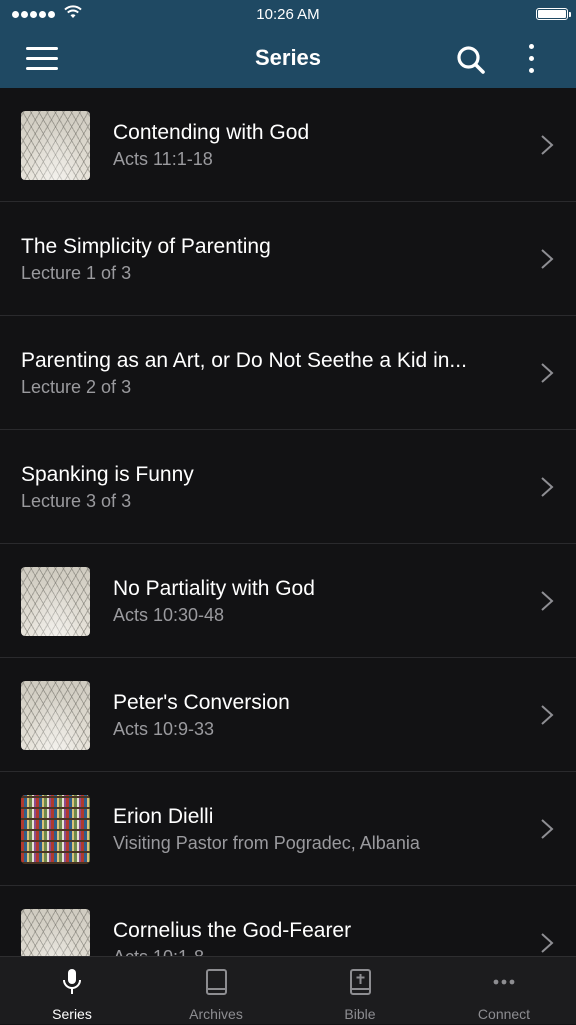 The height and width of the screenshot is (1025, 576). What do you see at coordinates (76, 387) in the screenshot?
I see `item-subtitle: Lecture 2 of 3` at bounding box center [76, 387].